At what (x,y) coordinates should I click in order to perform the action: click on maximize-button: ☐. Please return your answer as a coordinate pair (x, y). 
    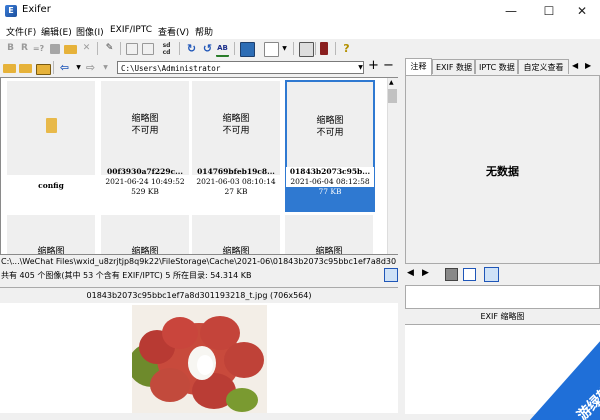
    Looking at the image, I should click on (549, 11).